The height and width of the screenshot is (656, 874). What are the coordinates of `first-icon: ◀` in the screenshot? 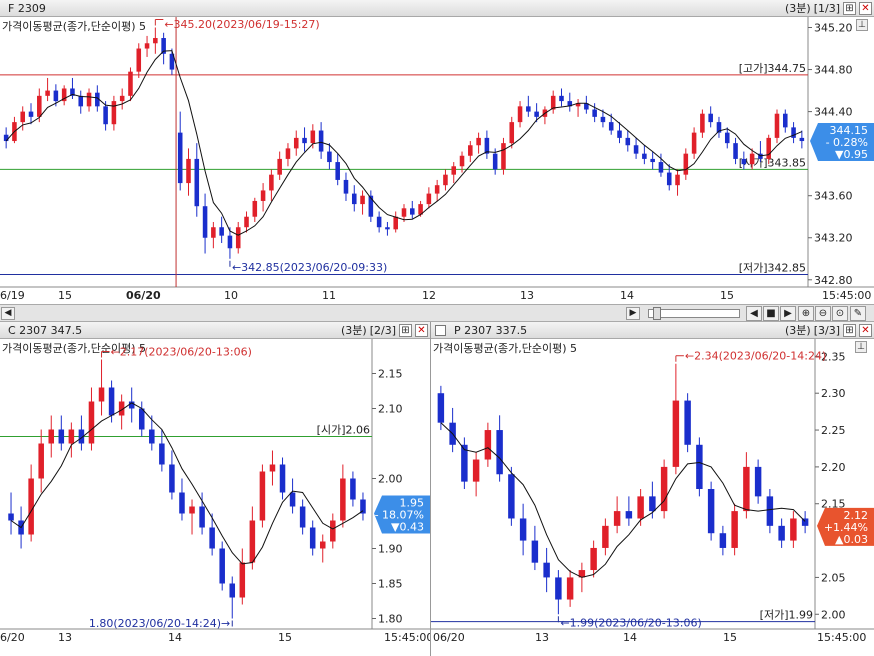 It's located at (754, 313).